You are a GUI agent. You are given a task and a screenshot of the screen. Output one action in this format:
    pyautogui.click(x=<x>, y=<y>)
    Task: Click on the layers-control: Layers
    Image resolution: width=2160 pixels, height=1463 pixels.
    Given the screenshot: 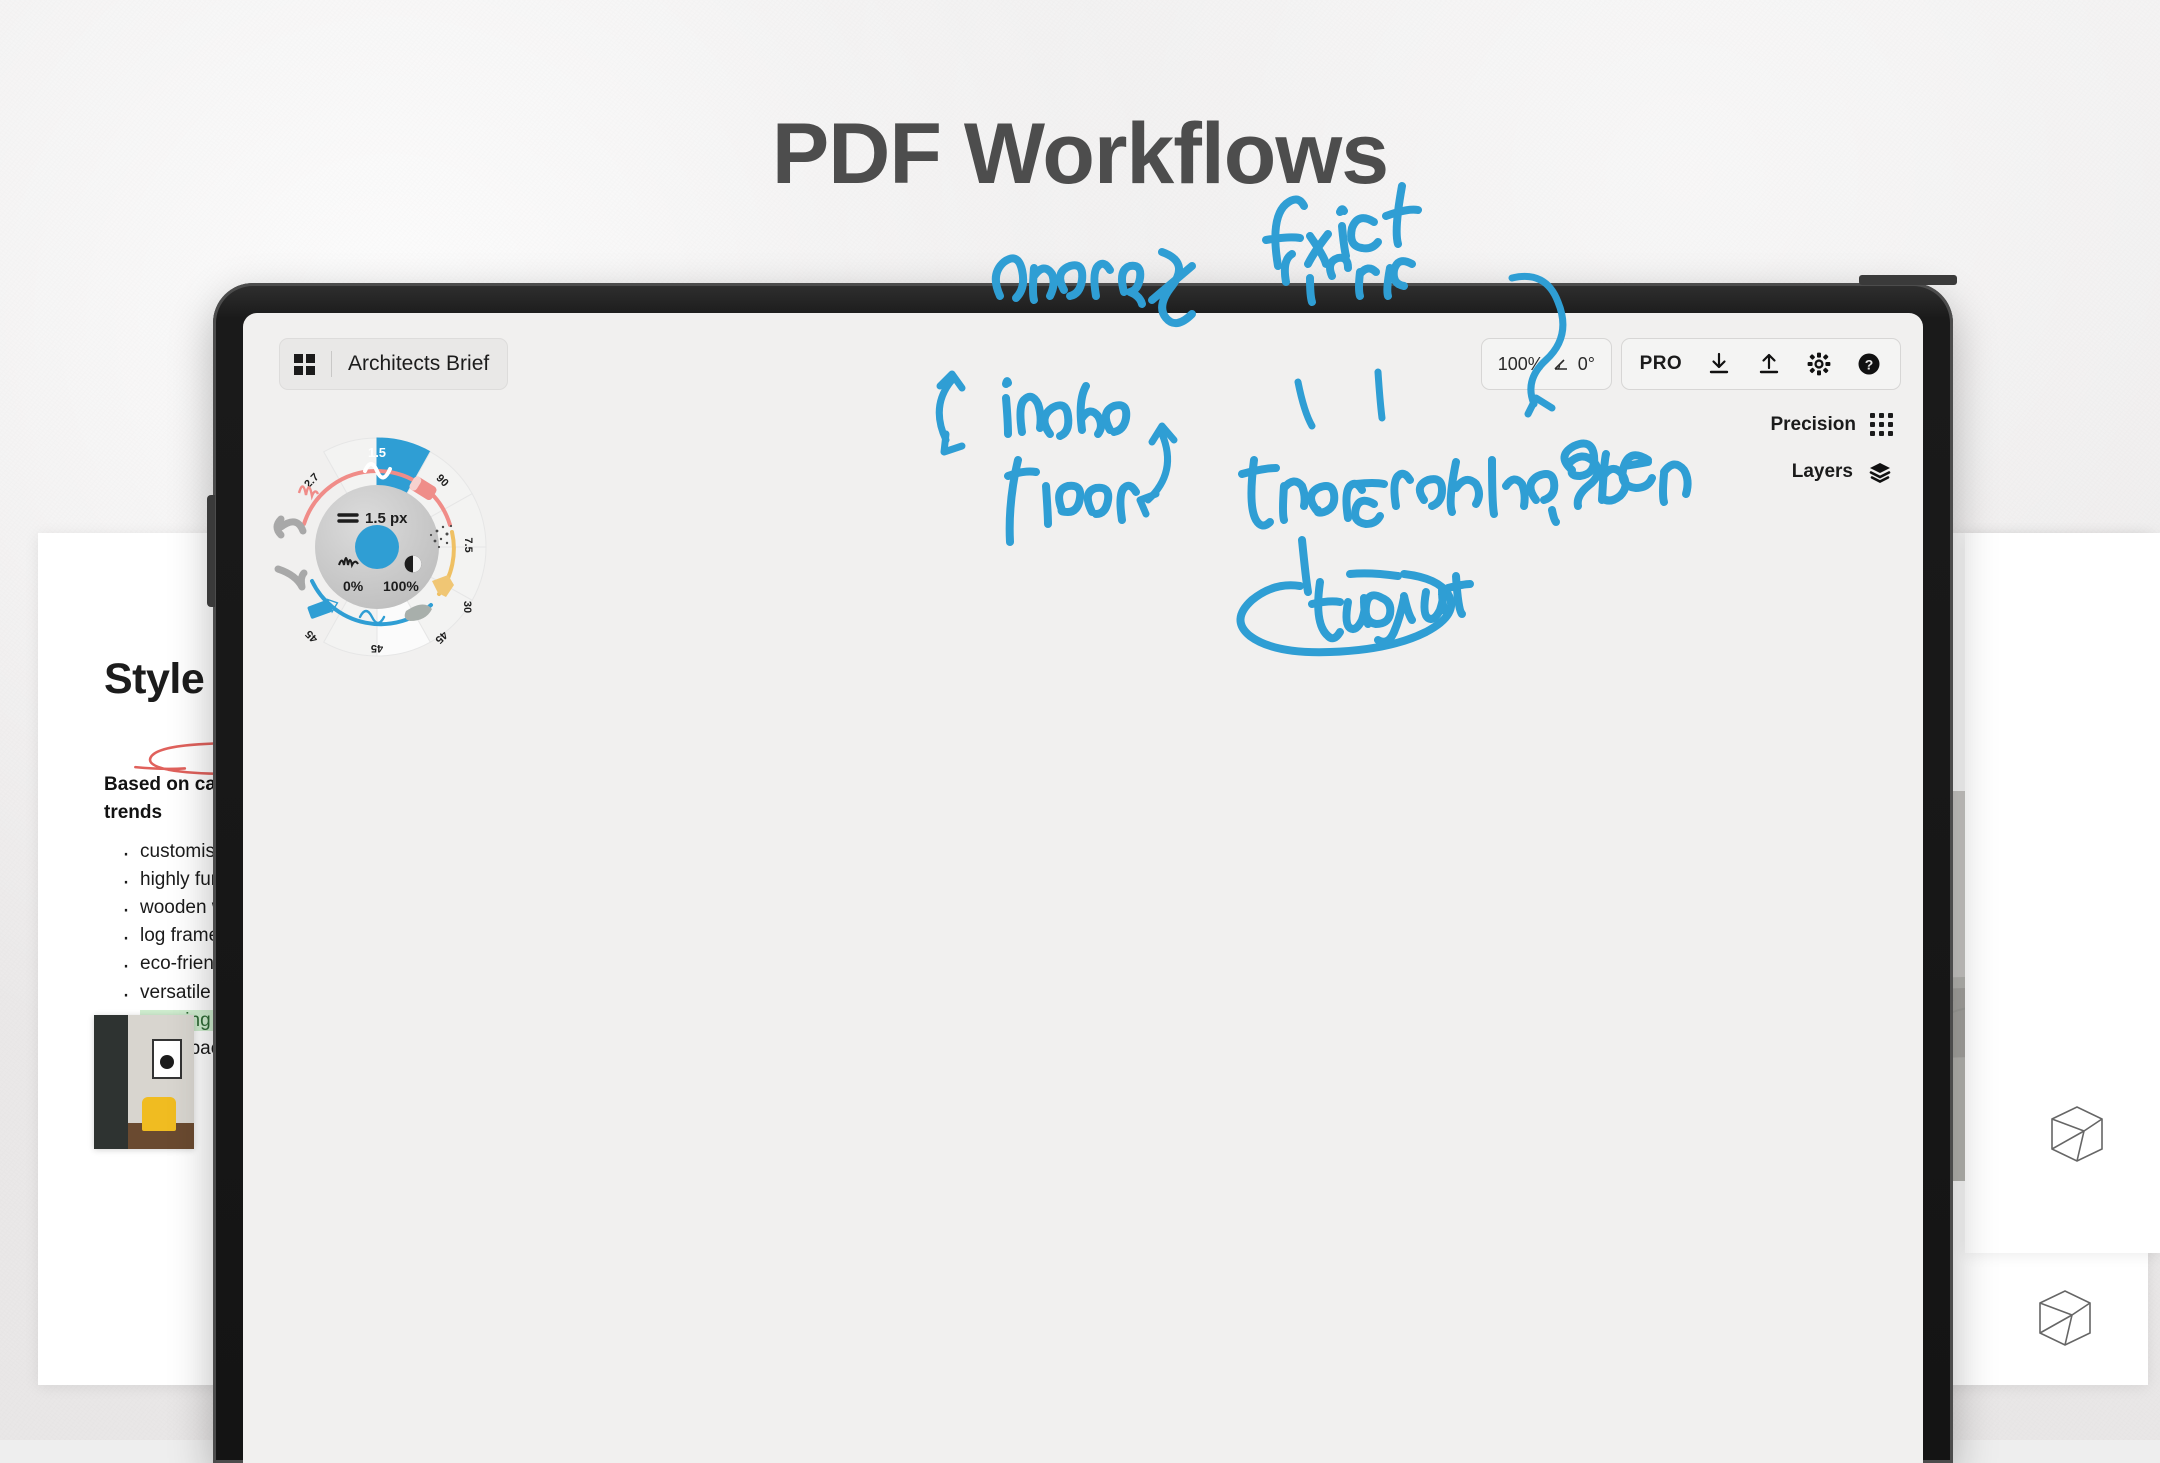 What is the action you would take?
    pyautogui.click(x=1842, y=472)
    